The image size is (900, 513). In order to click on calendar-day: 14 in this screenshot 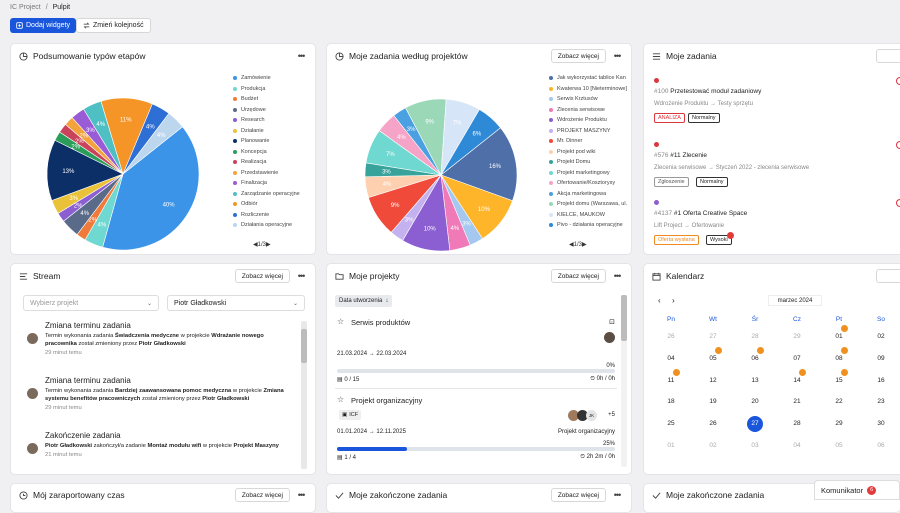, I will do `click(797, 380)`.